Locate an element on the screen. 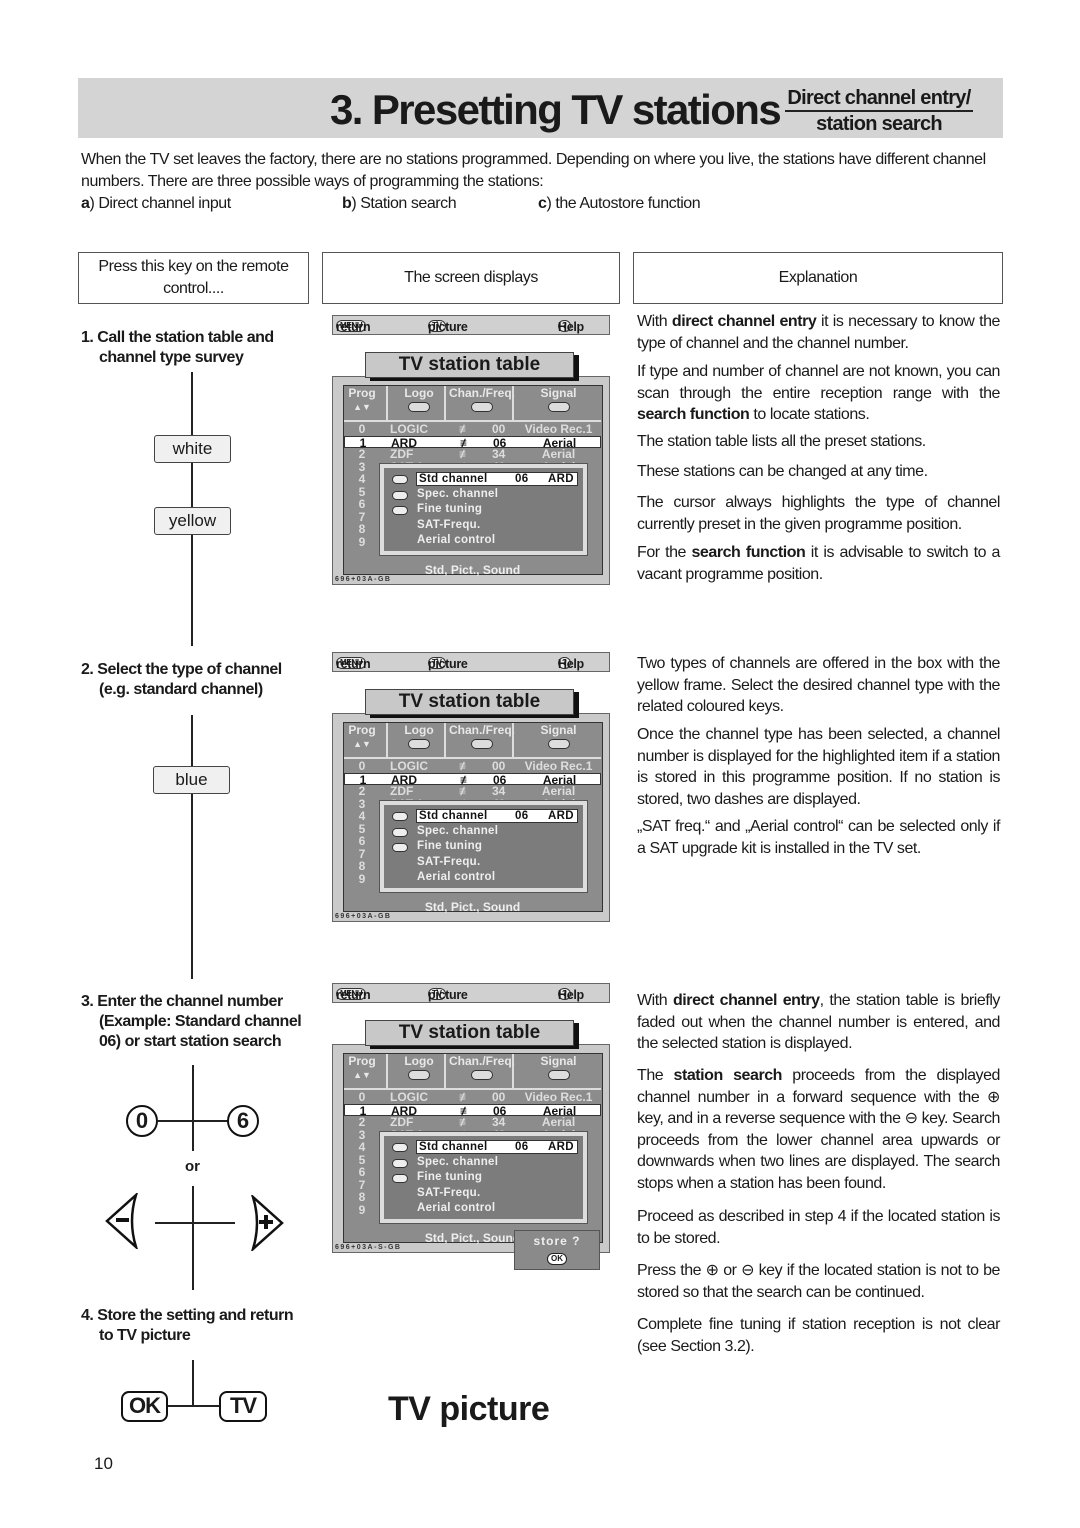  tv-picture-label: TV picture is located at coordinates (469, 1409).